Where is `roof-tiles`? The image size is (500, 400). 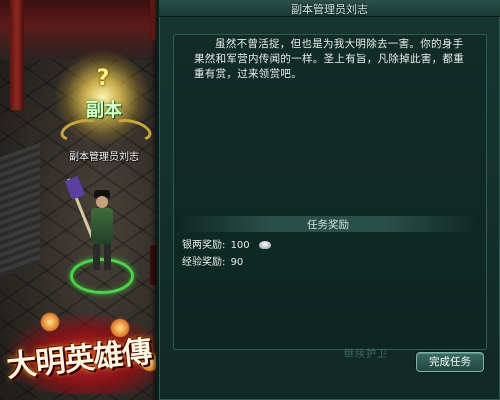 roof-tiles is located at coordinates (20, 210).